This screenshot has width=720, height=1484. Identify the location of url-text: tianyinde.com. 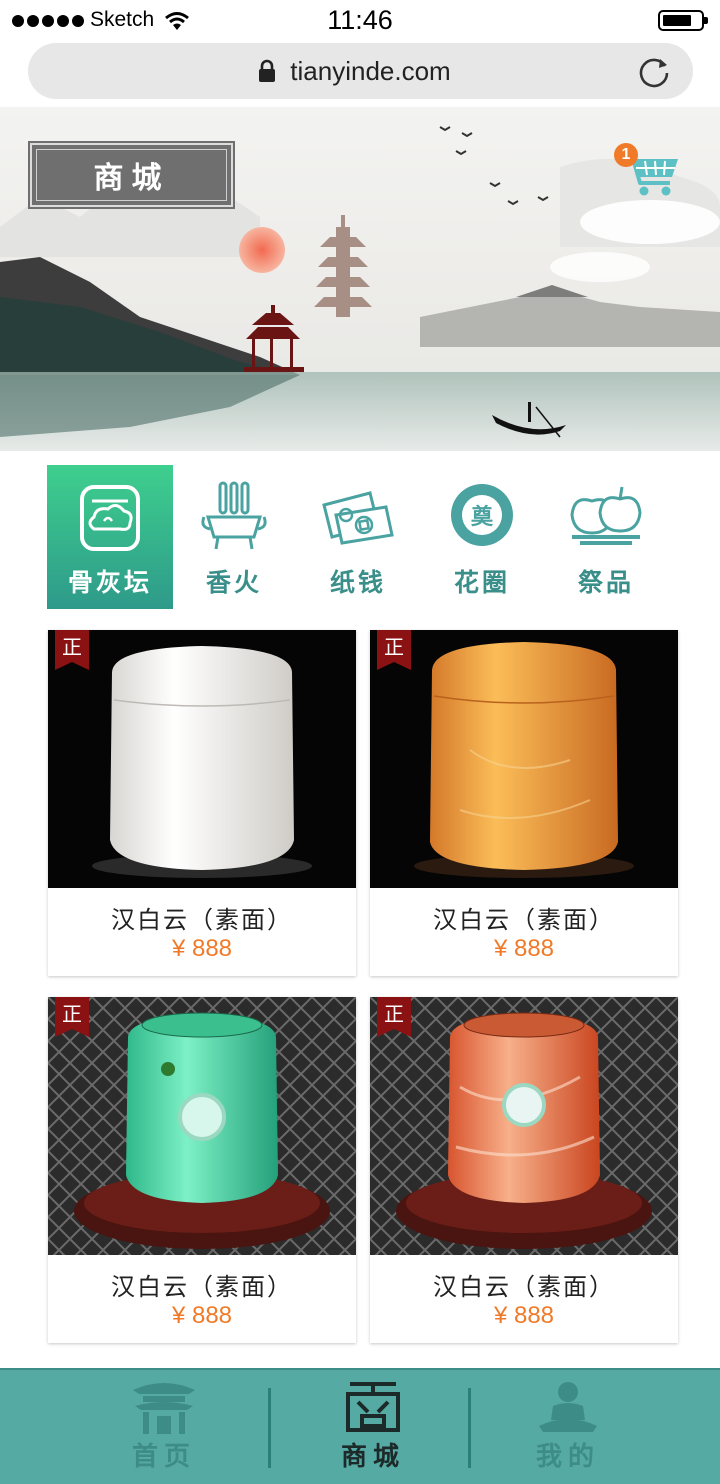
(360, 71).